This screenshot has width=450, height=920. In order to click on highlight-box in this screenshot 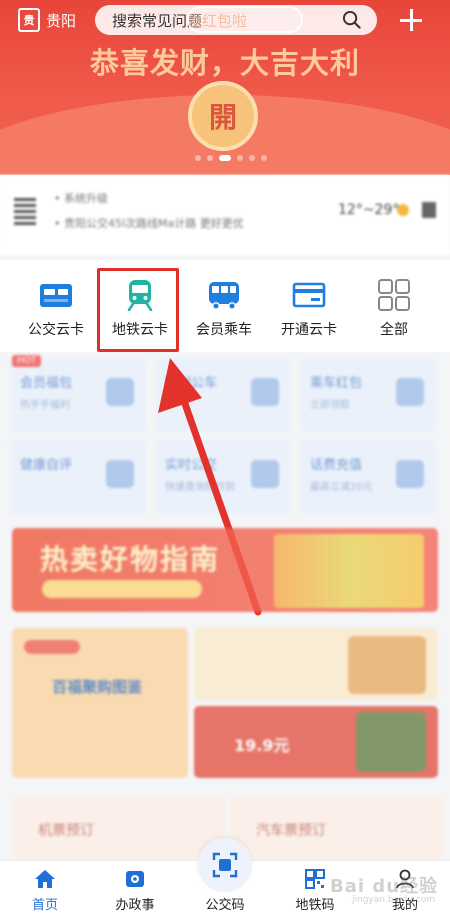, I will do `click(138, 310)`.